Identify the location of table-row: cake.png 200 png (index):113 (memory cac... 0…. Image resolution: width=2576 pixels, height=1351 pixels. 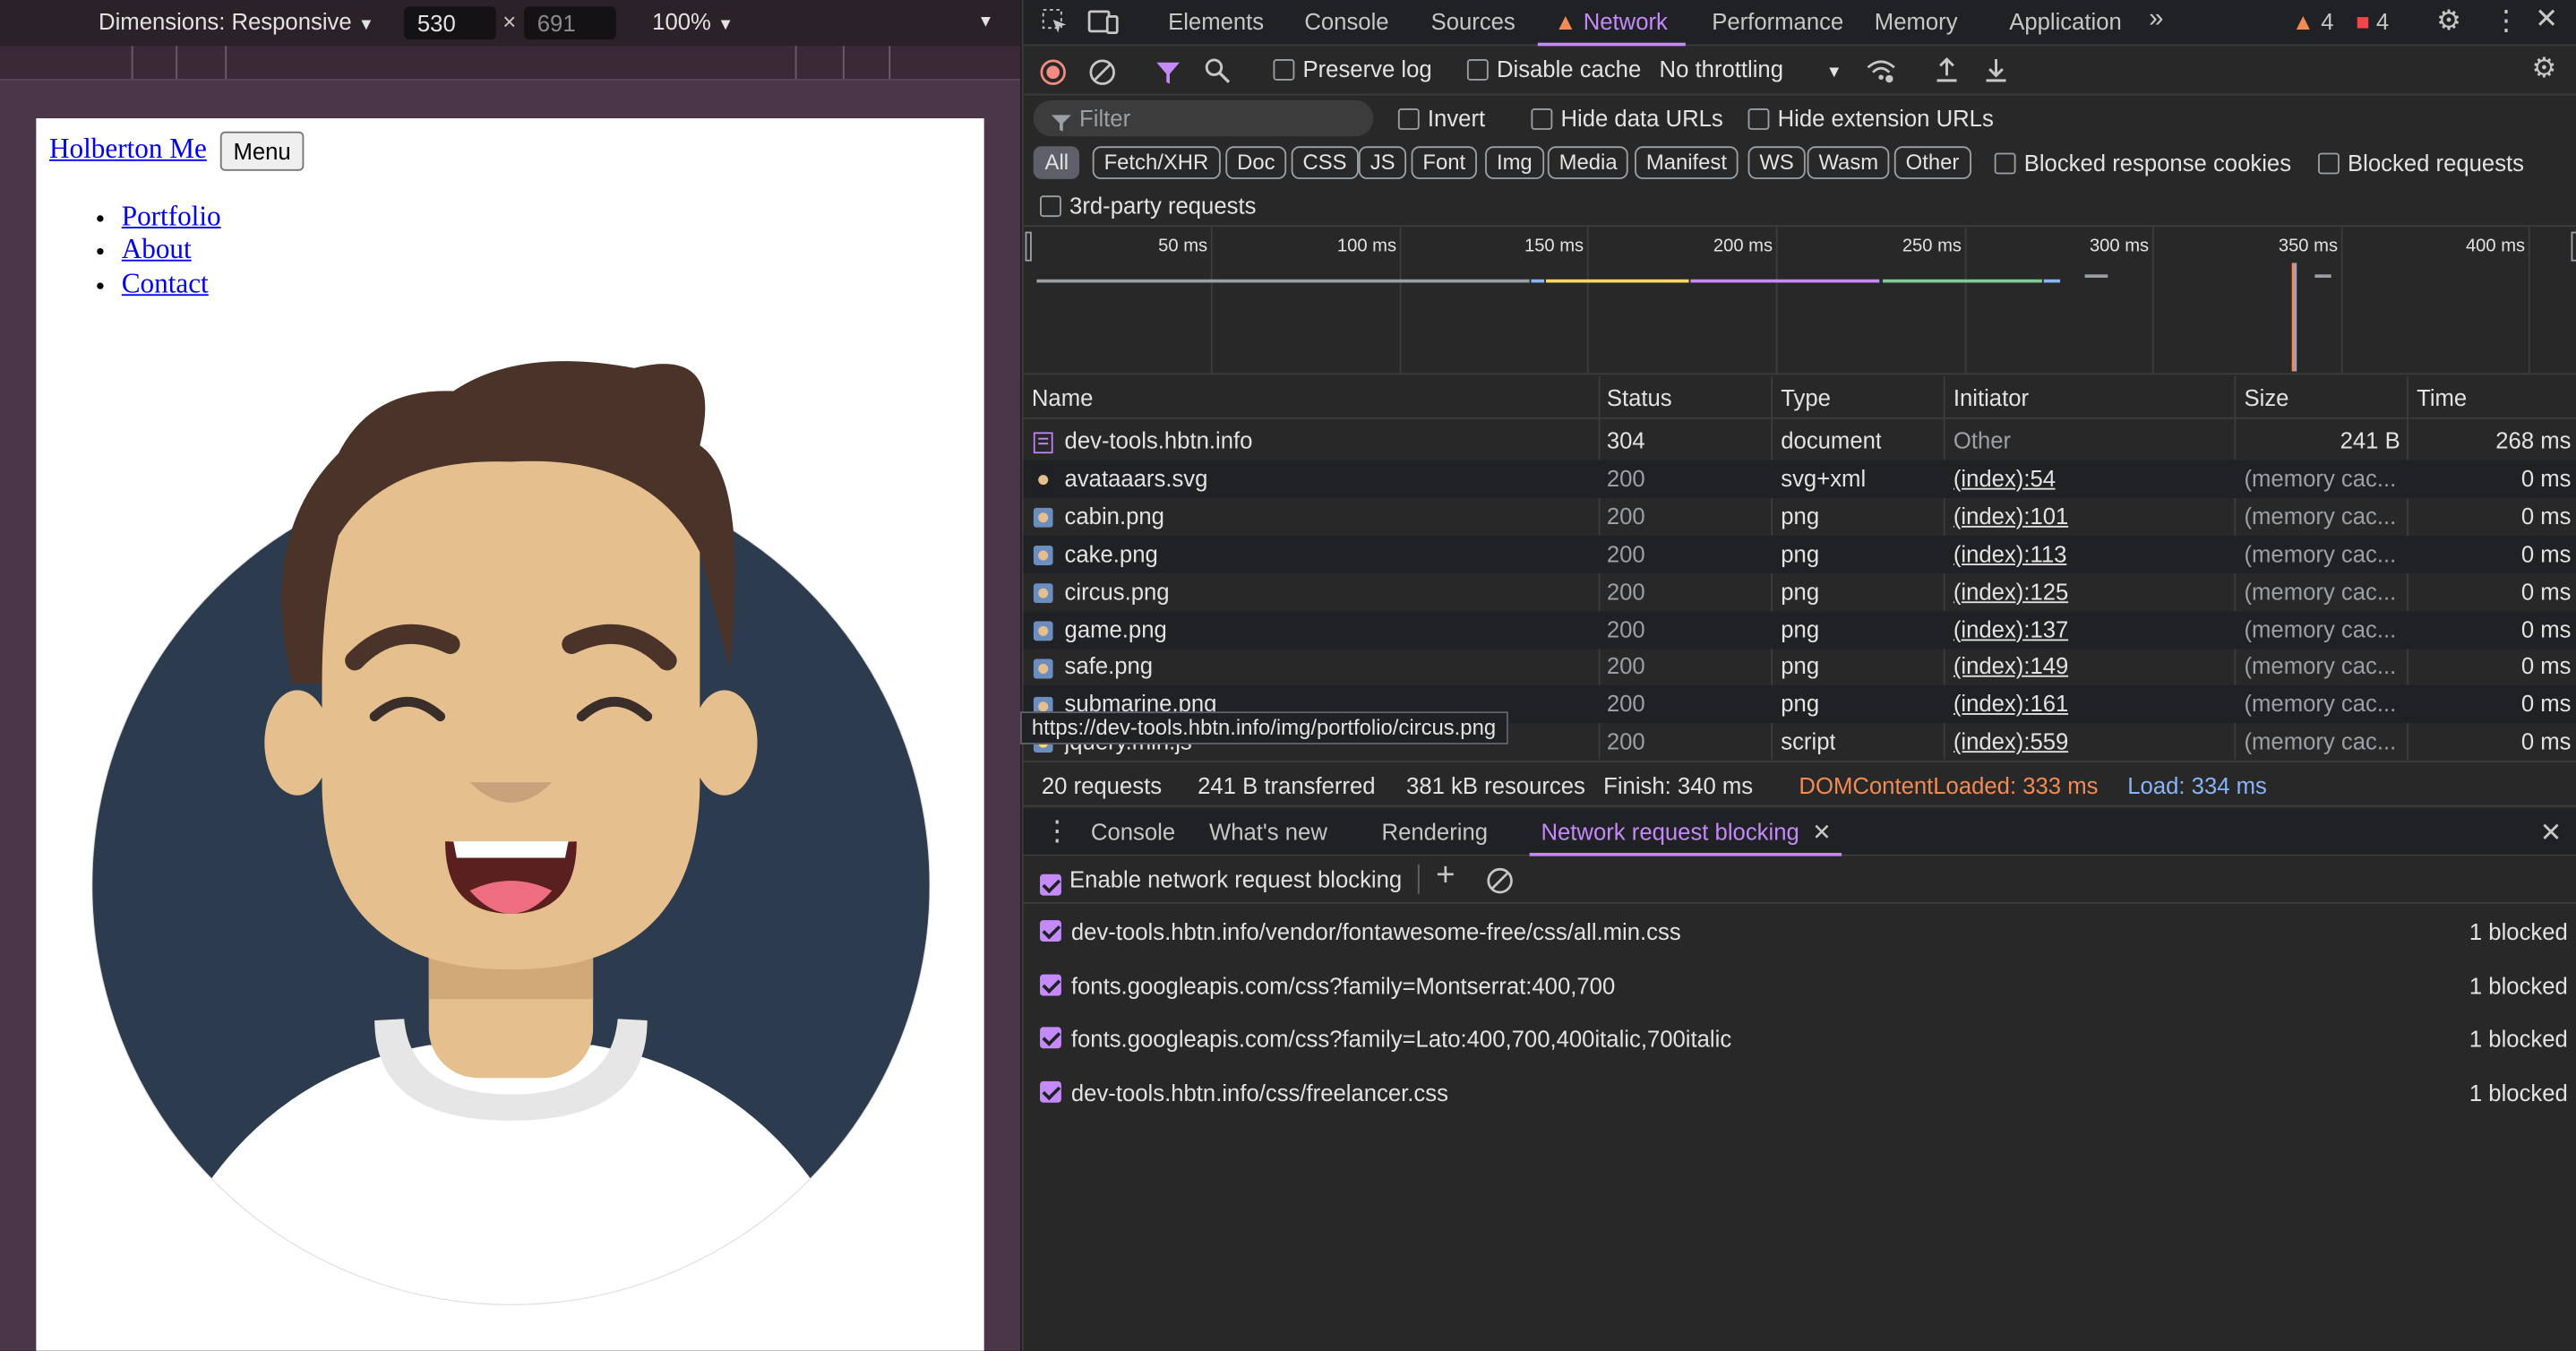
(1799, 554).